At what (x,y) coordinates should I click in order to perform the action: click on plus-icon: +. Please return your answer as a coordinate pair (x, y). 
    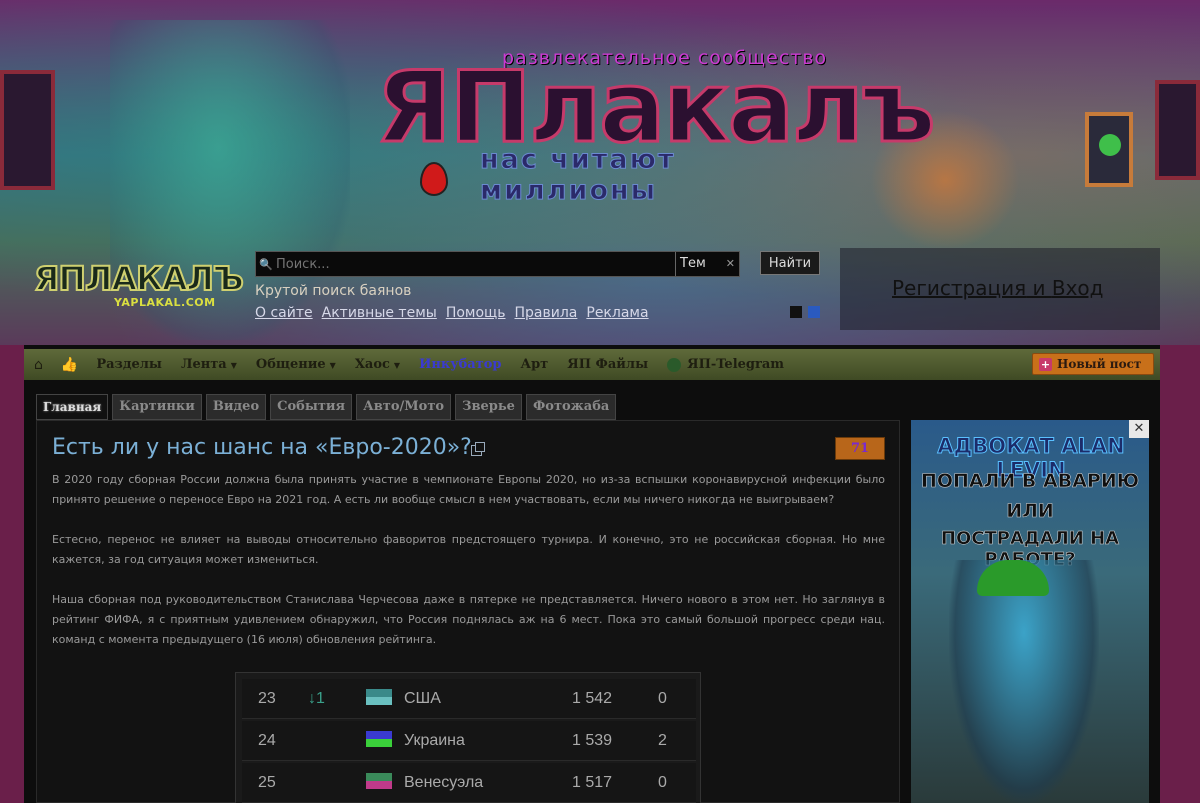
    Looking at the image, I should click on (1045, 364).